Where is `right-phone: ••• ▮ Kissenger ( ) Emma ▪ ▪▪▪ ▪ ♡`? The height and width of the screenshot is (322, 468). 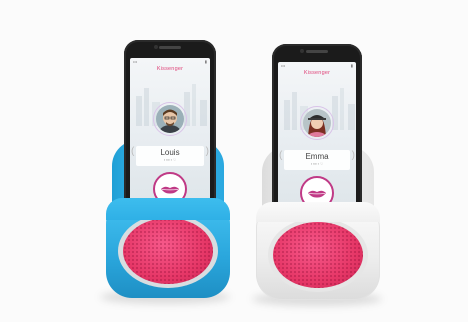 right-phone: ••• ▮ Kissenger ( ) Emma ▪ ▪▪▪ ▪ ♡ is located at coordinates (317, 132).